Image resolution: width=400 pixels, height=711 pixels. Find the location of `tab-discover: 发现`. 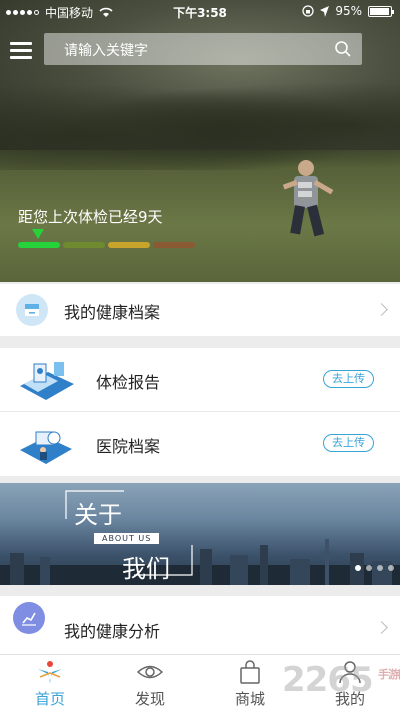

tab-discover: 发现 is located at coordinates (150, 683).